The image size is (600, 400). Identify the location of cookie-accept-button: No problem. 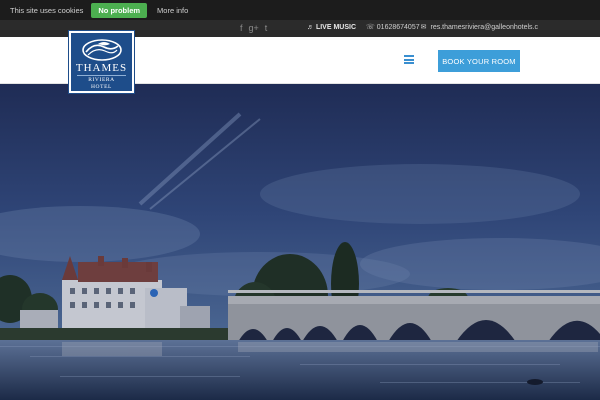
(119, 10).